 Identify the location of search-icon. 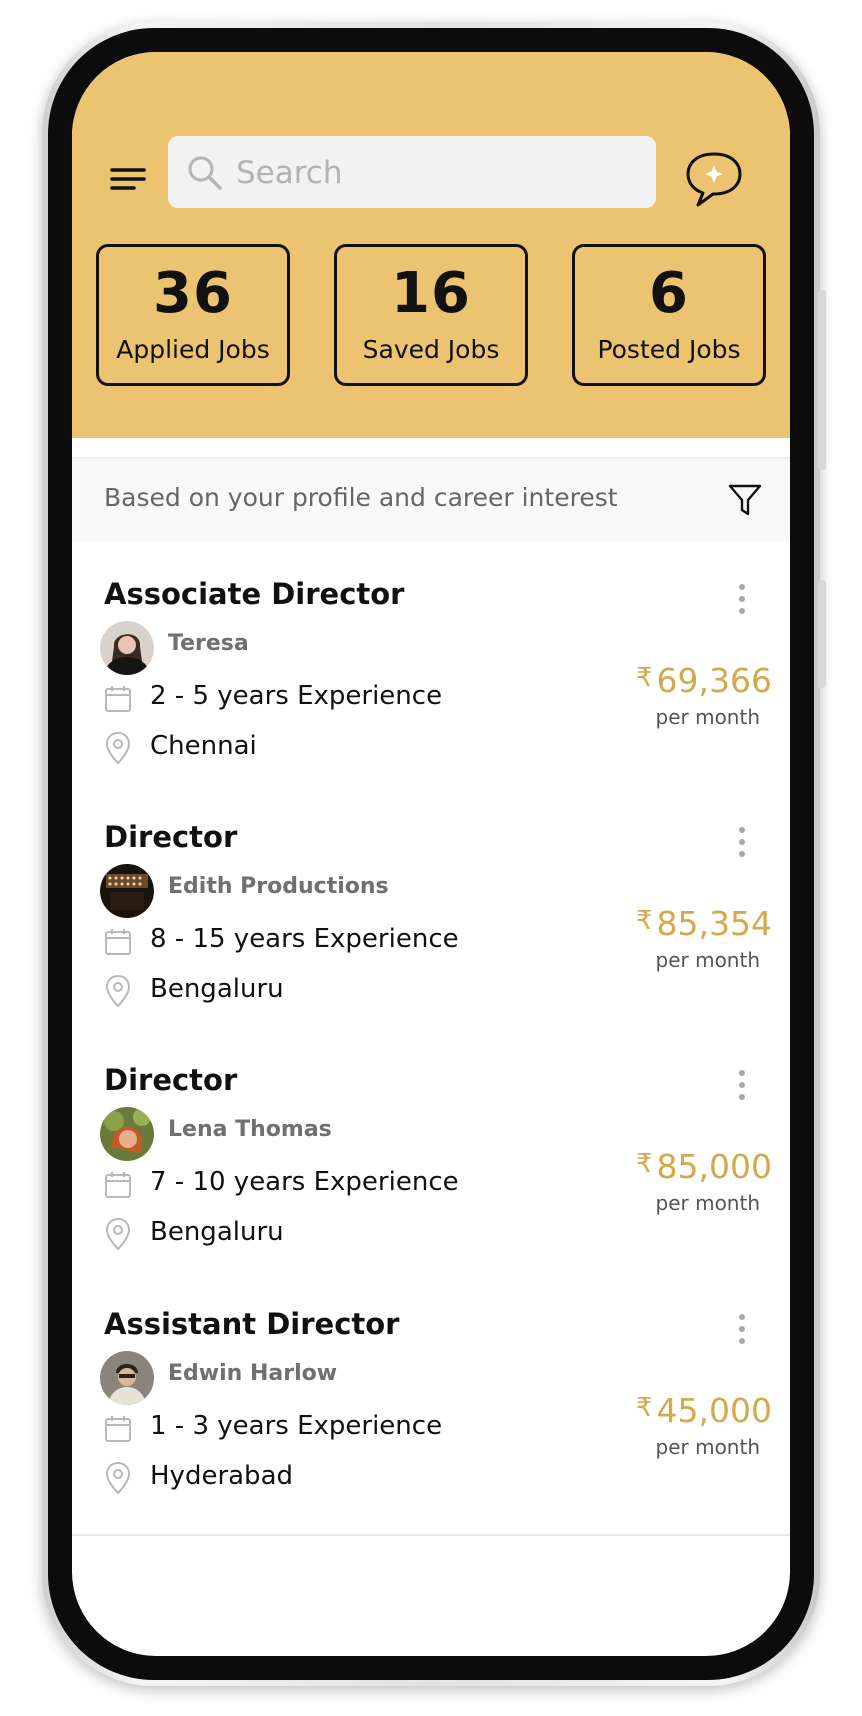
(205, 173).